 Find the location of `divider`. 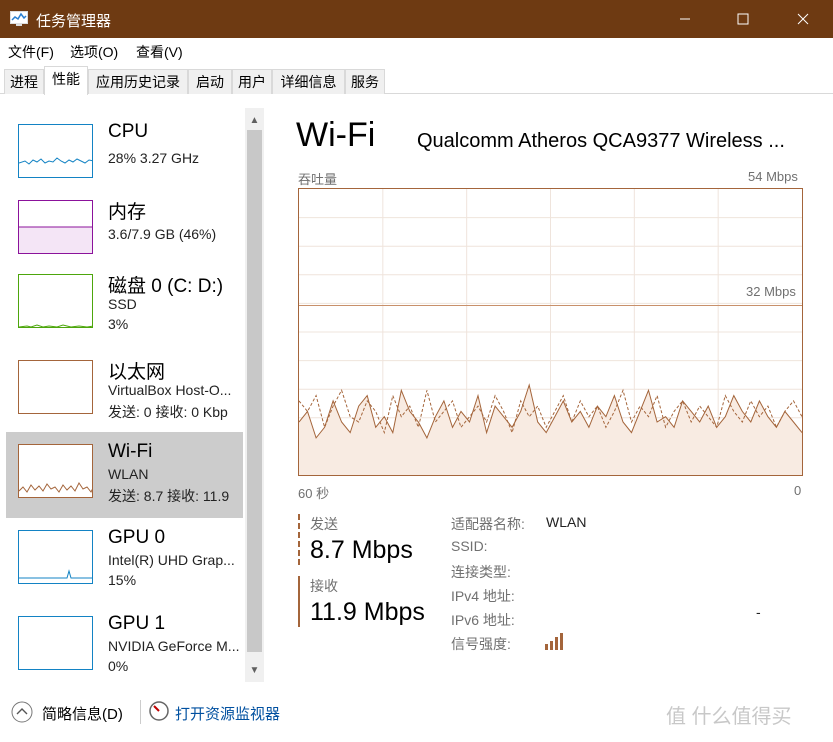

divider is located at coordinates (140, 712).